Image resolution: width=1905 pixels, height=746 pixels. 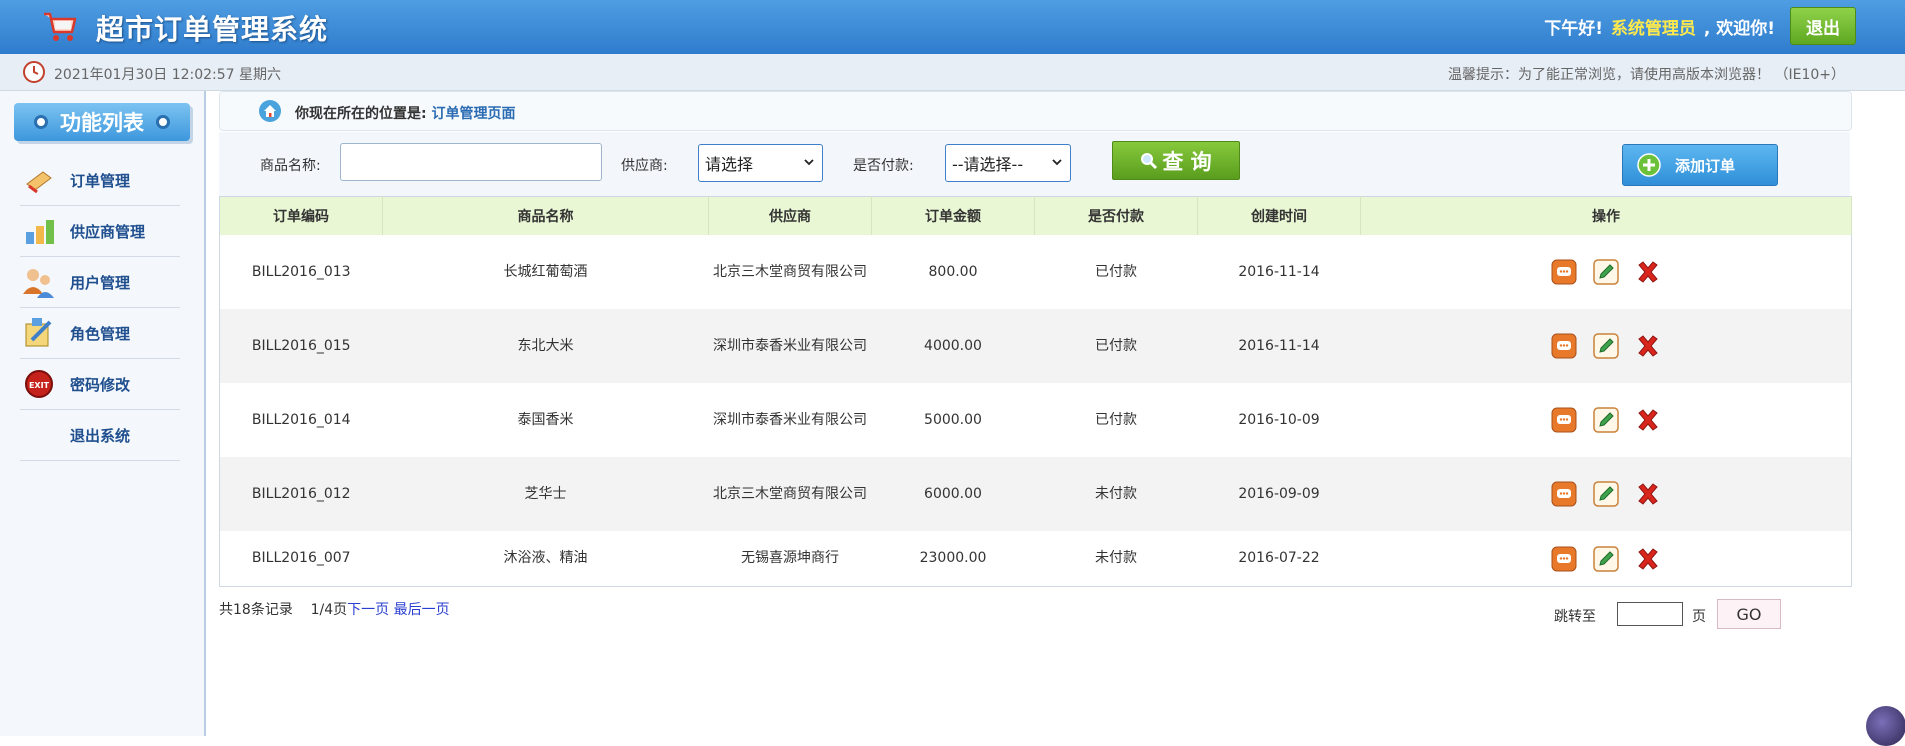 I want to click on page-unit-label: 页, so click(x=1699, y=617).